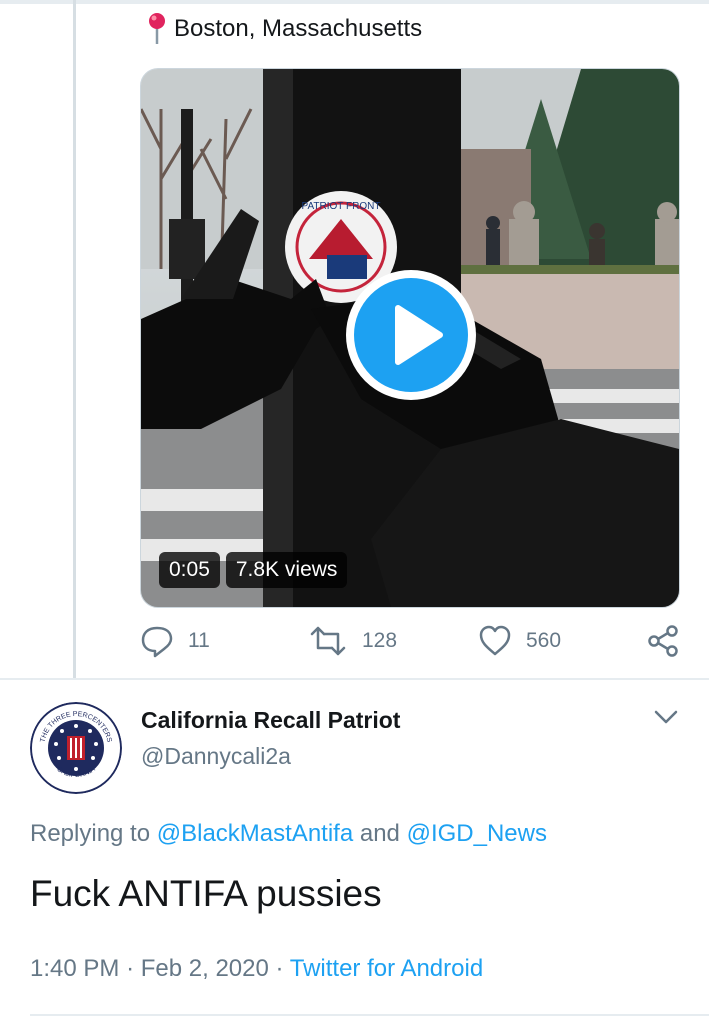  I want to click on sticker-text: PATRIOT FRONT, so click(341, 206).